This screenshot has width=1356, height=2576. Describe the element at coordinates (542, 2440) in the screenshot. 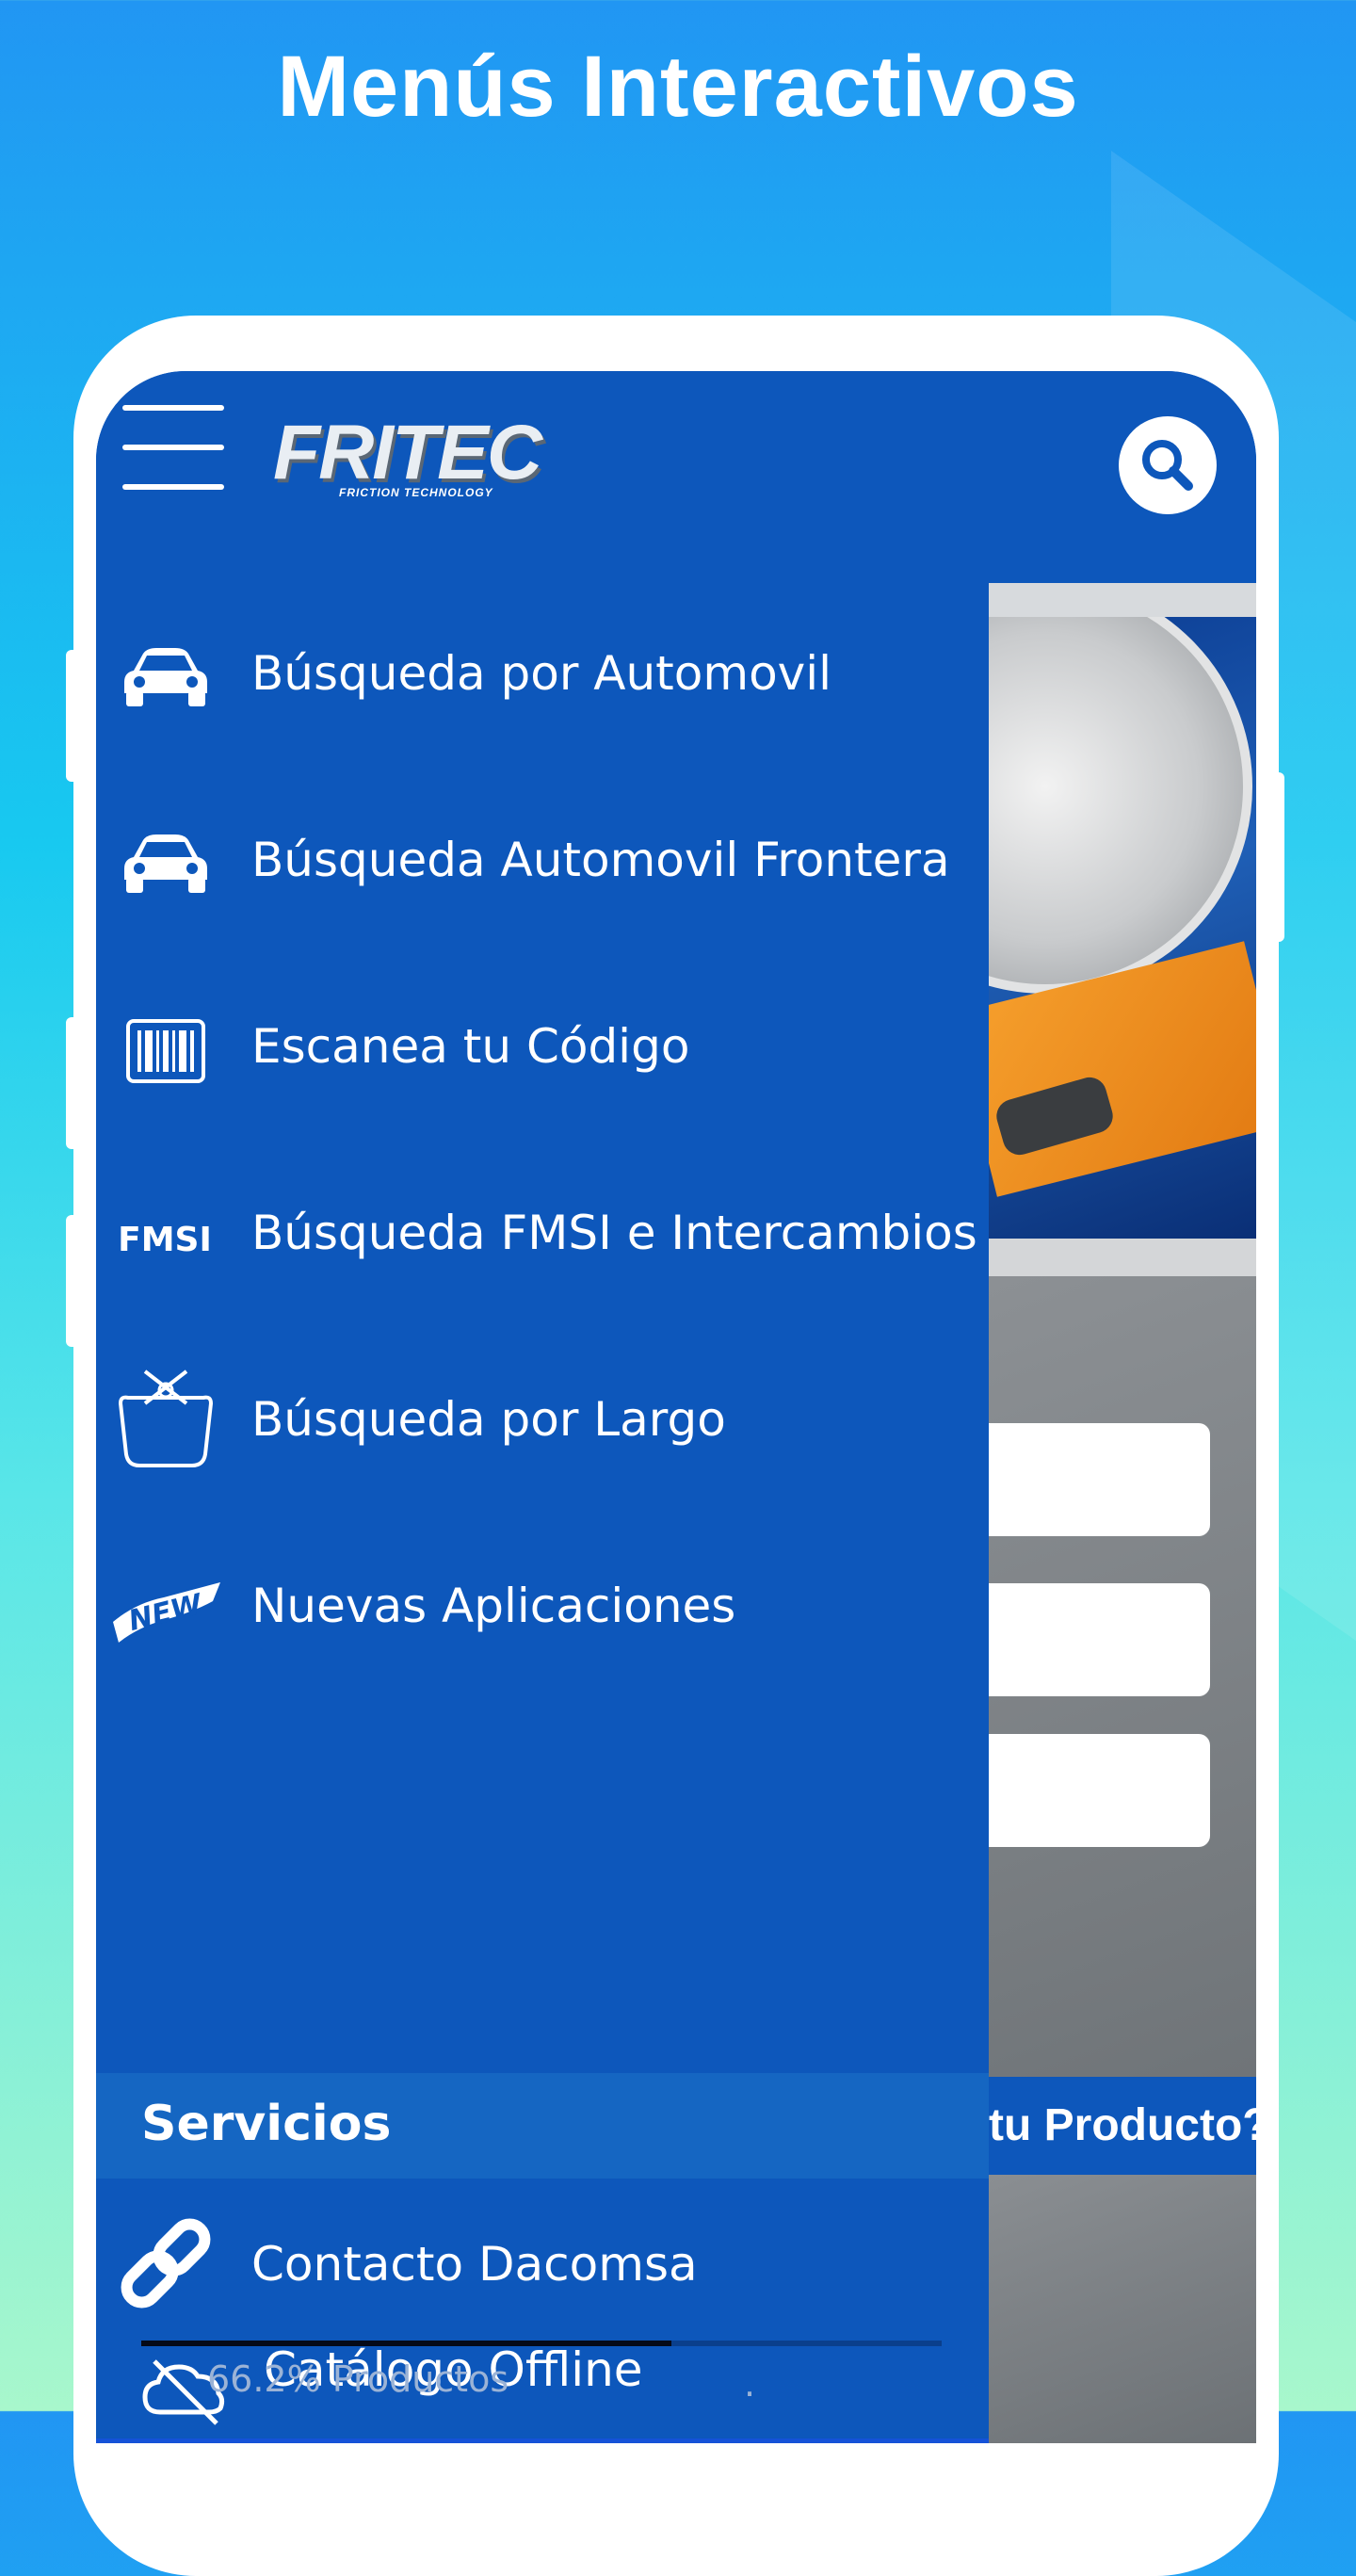

I see `drawer-footer` at that location.